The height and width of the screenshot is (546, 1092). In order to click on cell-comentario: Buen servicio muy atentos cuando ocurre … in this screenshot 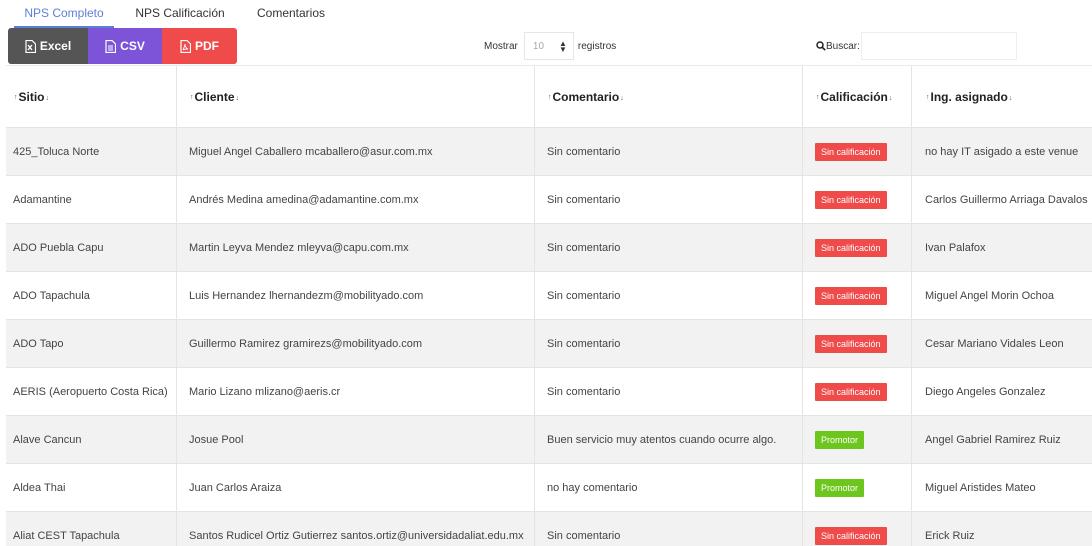, I will do `click(669, 439)`.